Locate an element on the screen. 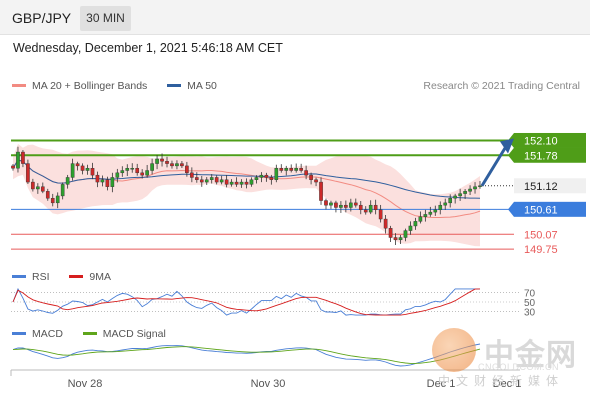  rsi-panel: 705030 is located at coordinates (273, 302).